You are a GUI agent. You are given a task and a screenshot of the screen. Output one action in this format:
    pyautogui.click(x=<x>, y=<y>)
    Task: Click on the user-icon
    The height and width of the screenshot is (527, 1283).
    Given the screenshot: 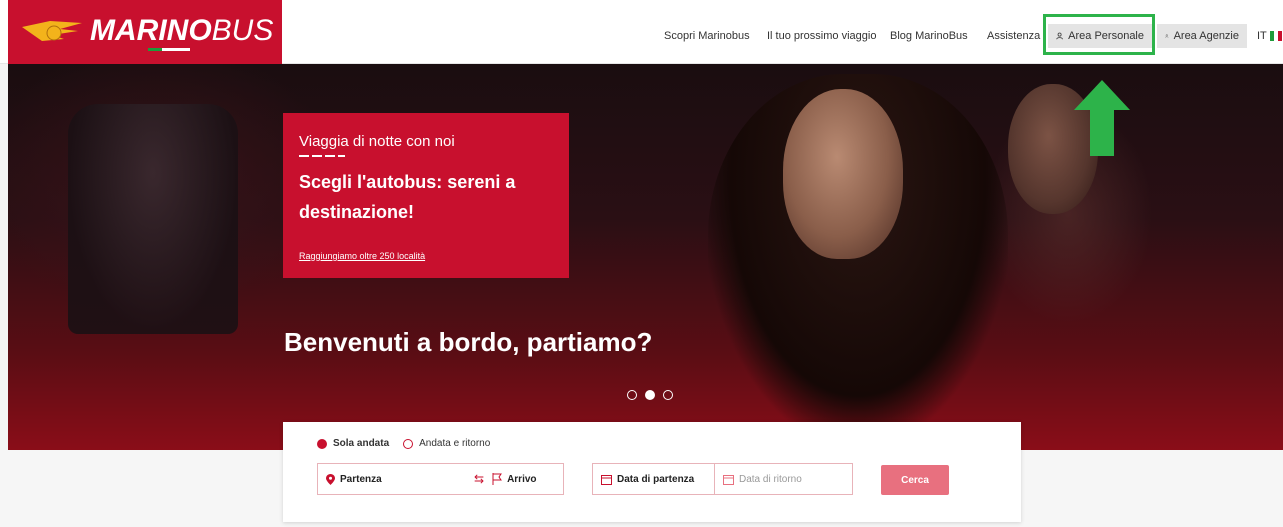 What is the action you would take?
    pyautogui.click(x=1167, y=36)
    